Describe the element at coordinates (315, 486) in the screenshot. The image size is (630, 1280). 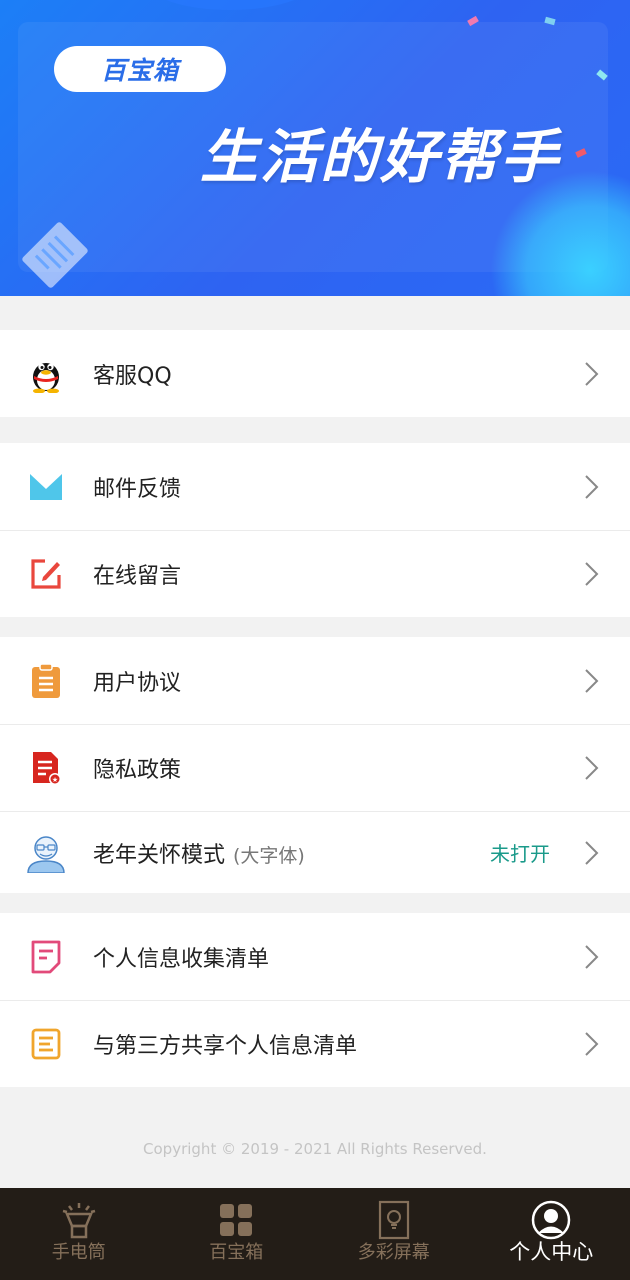
I see `menu-item-email-feedback: 邮件反馈` at that location.